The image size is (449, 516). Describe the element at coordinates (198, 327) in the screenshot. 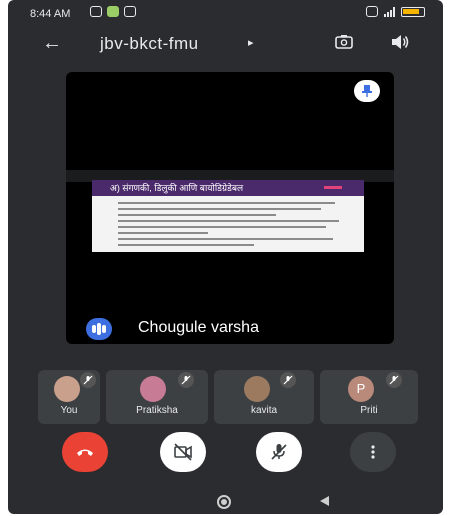

I see `presenter-name: Chougule varsha` at that location.